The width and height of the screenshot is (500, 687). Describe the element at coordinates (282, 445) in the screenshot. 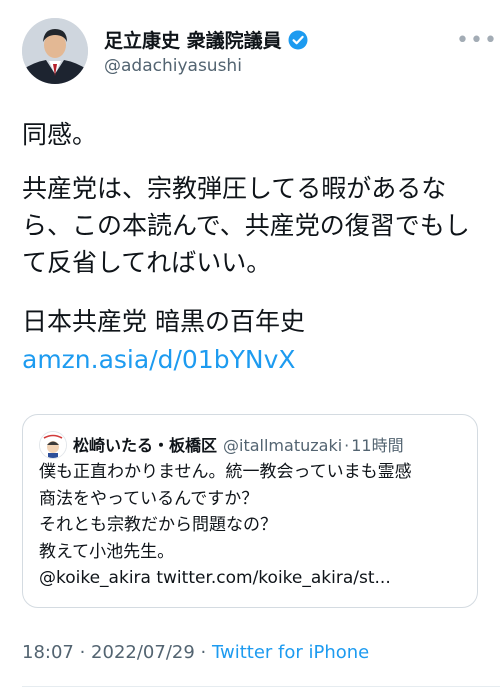

I see `quoted-author-handle: @itallmatuzaki` at that location.